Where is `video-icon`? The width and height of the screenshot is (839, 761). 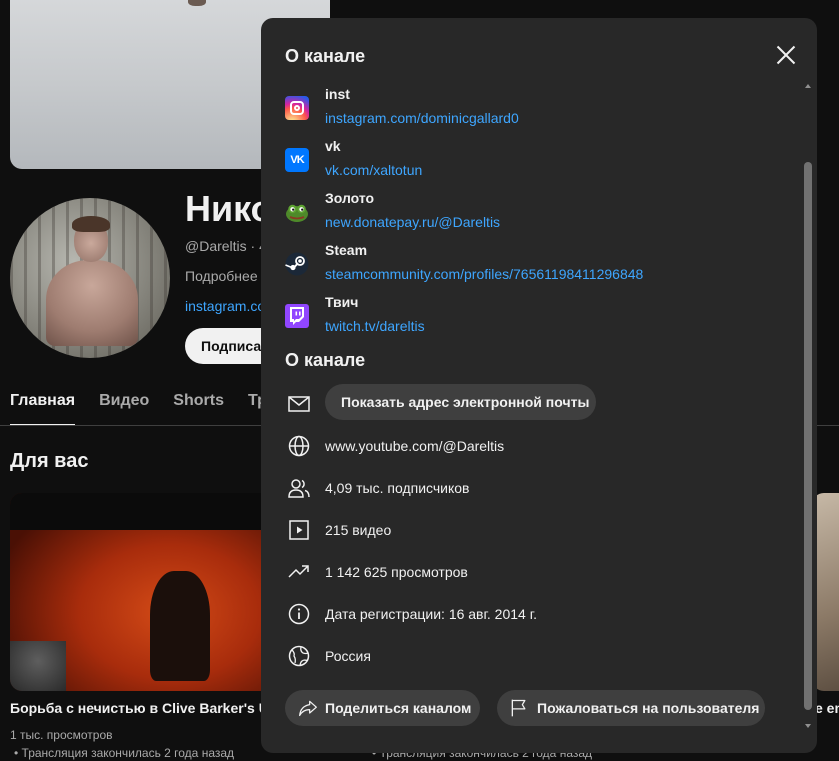
video-icon is located at coordinates (299, 530).